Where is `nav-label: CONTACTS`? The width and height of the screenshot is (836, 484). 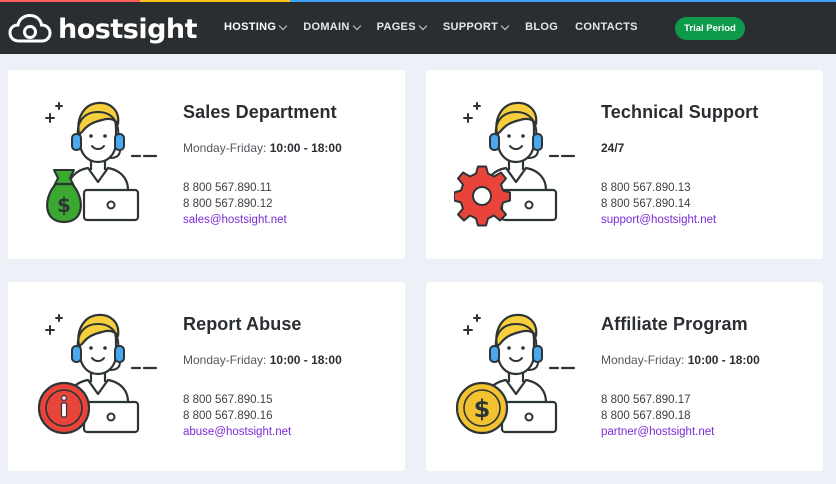
nav-label: CONTACTS is located at coordinates (606, 27).